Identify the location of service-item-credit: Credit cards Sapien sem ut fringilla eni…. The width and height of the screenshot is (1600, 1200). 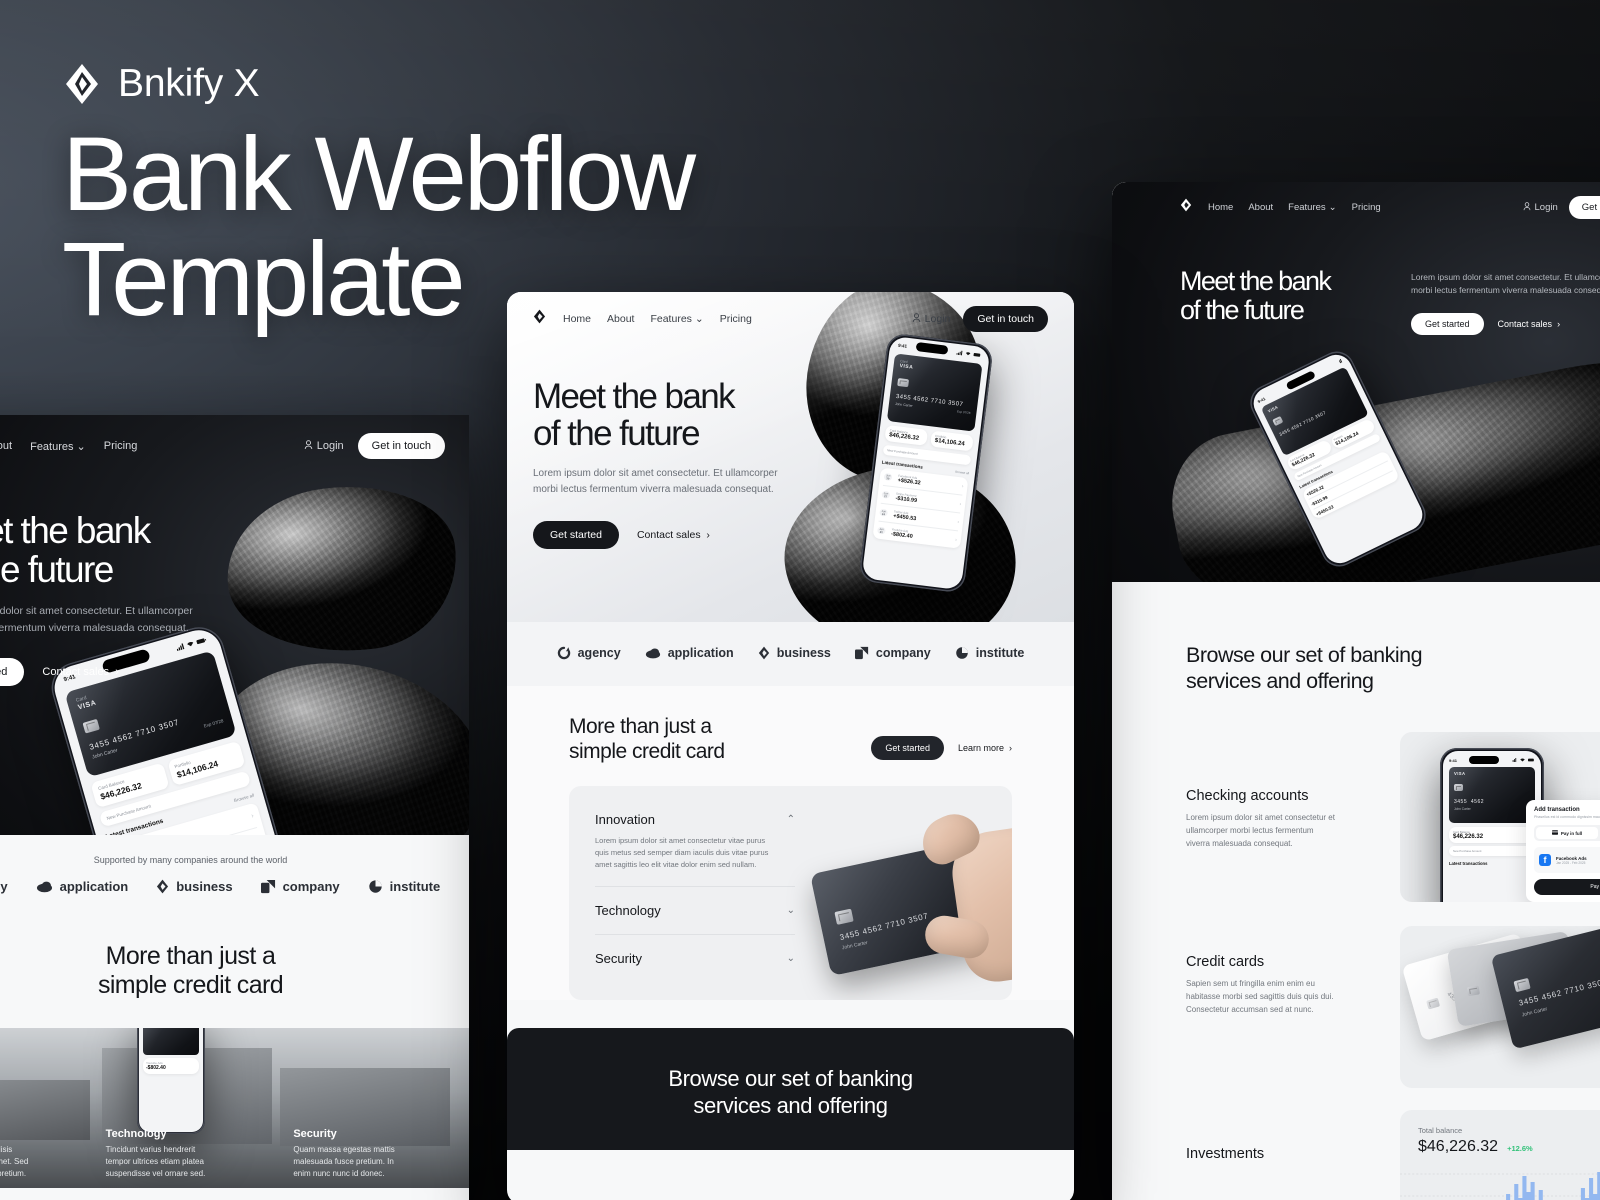
(1393, 1007).